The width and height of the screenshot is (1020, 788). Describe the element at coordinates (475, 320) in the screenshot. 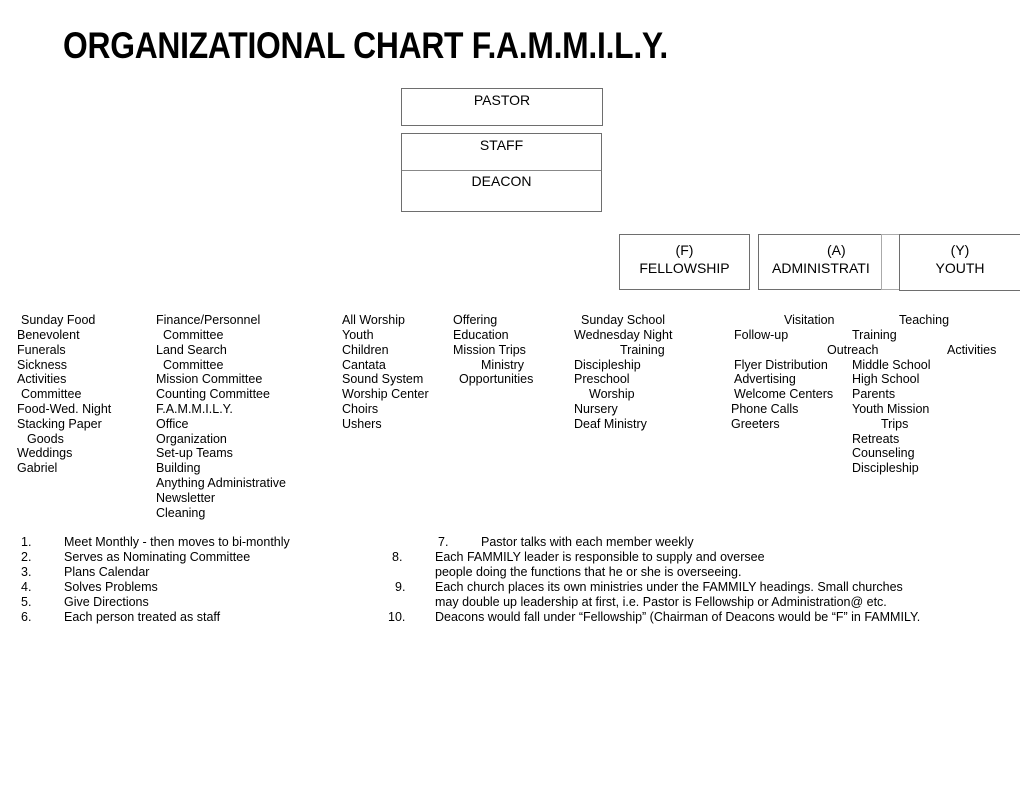

I see `list-item: Offering` at that location.